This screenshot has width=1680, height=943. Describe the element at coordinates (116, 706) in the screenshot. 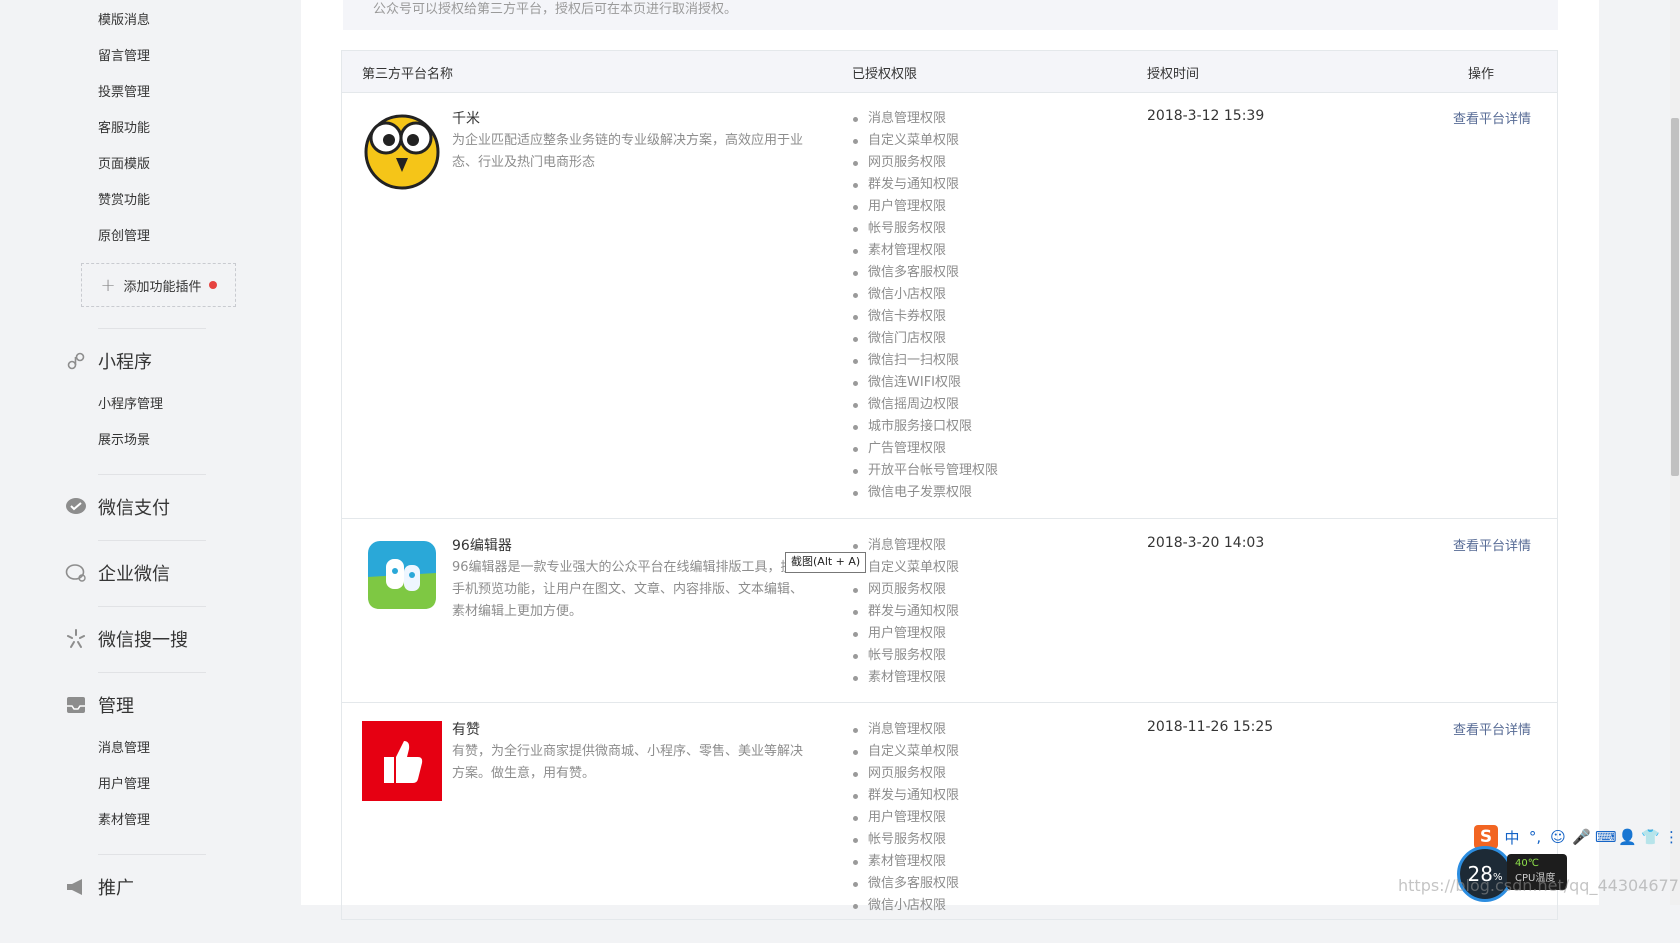

I see `sidebar-section-label: 管理` at that location.